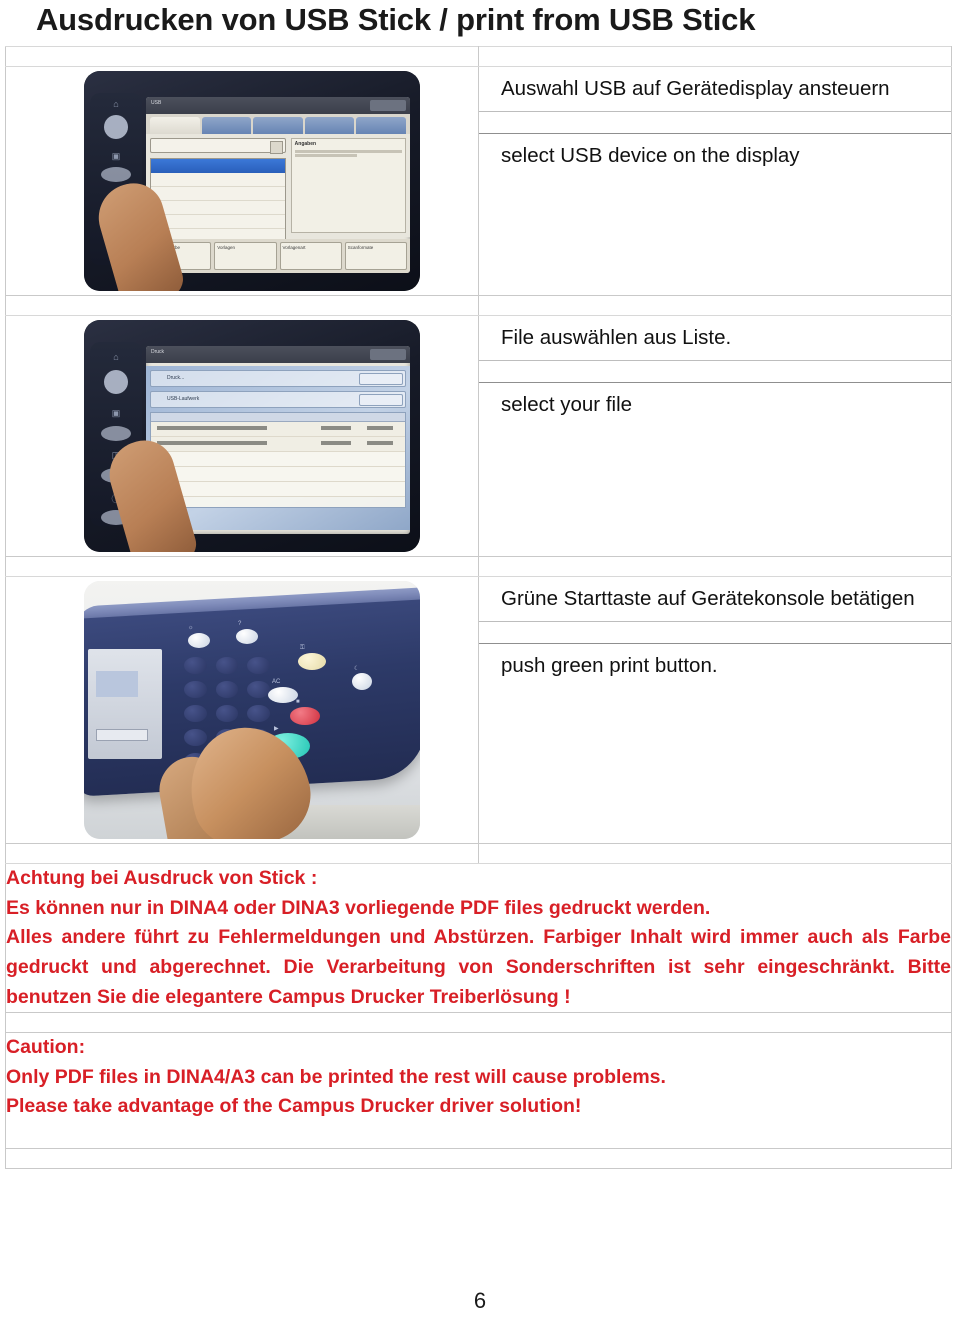  Describe the element at coordinates (609, 666) in the screenshot. I see `step-3-english-text: push green print button.` at that location.